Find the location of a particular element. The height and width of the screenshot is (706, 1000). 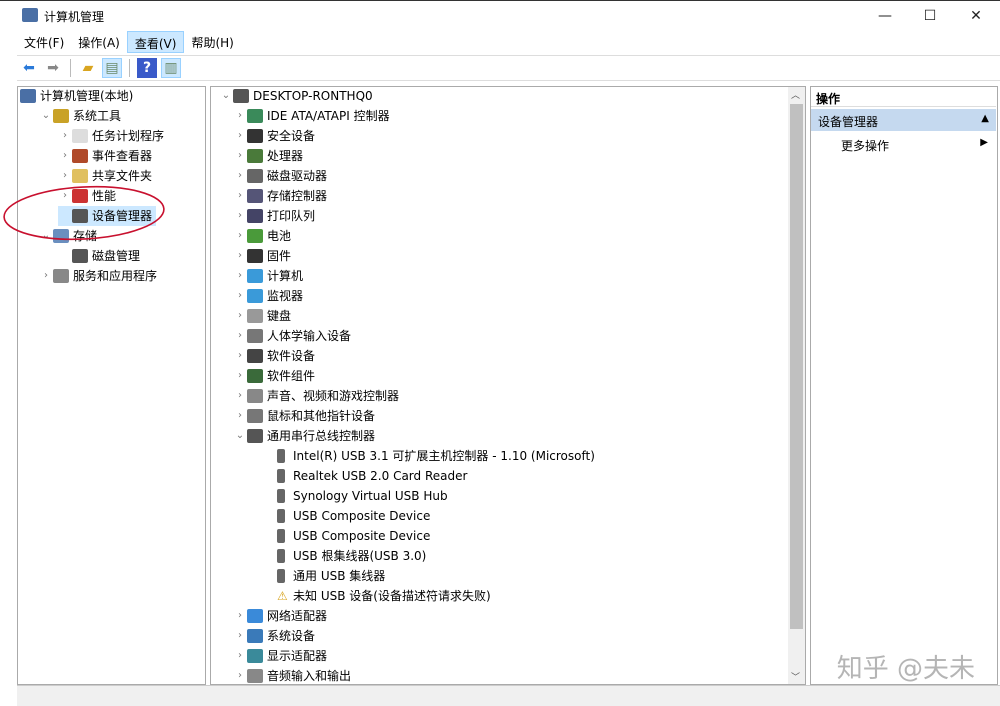

menu-item: 文件(F) is located at coordinates (44, 42).